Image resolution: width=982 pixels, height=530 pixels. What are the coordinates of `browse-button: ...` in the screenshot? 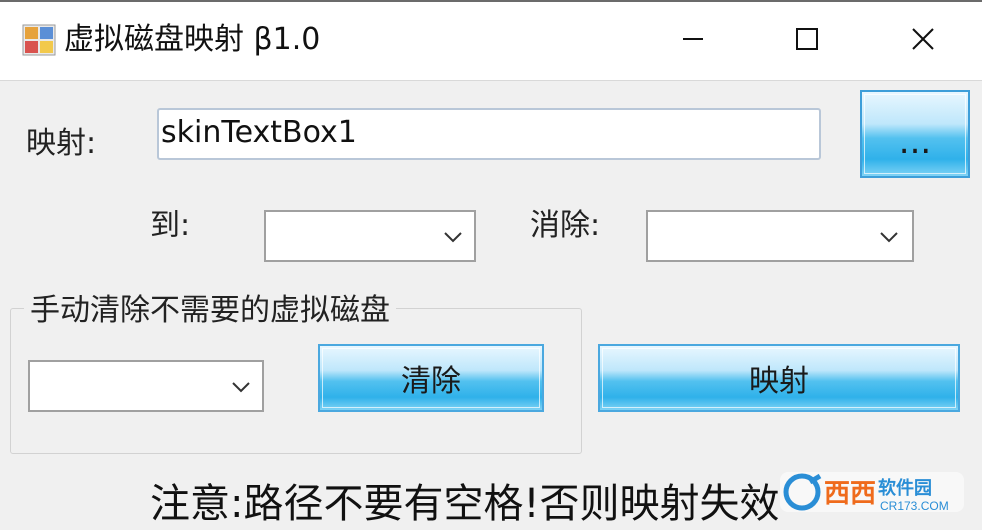 It's located at (915, 134).